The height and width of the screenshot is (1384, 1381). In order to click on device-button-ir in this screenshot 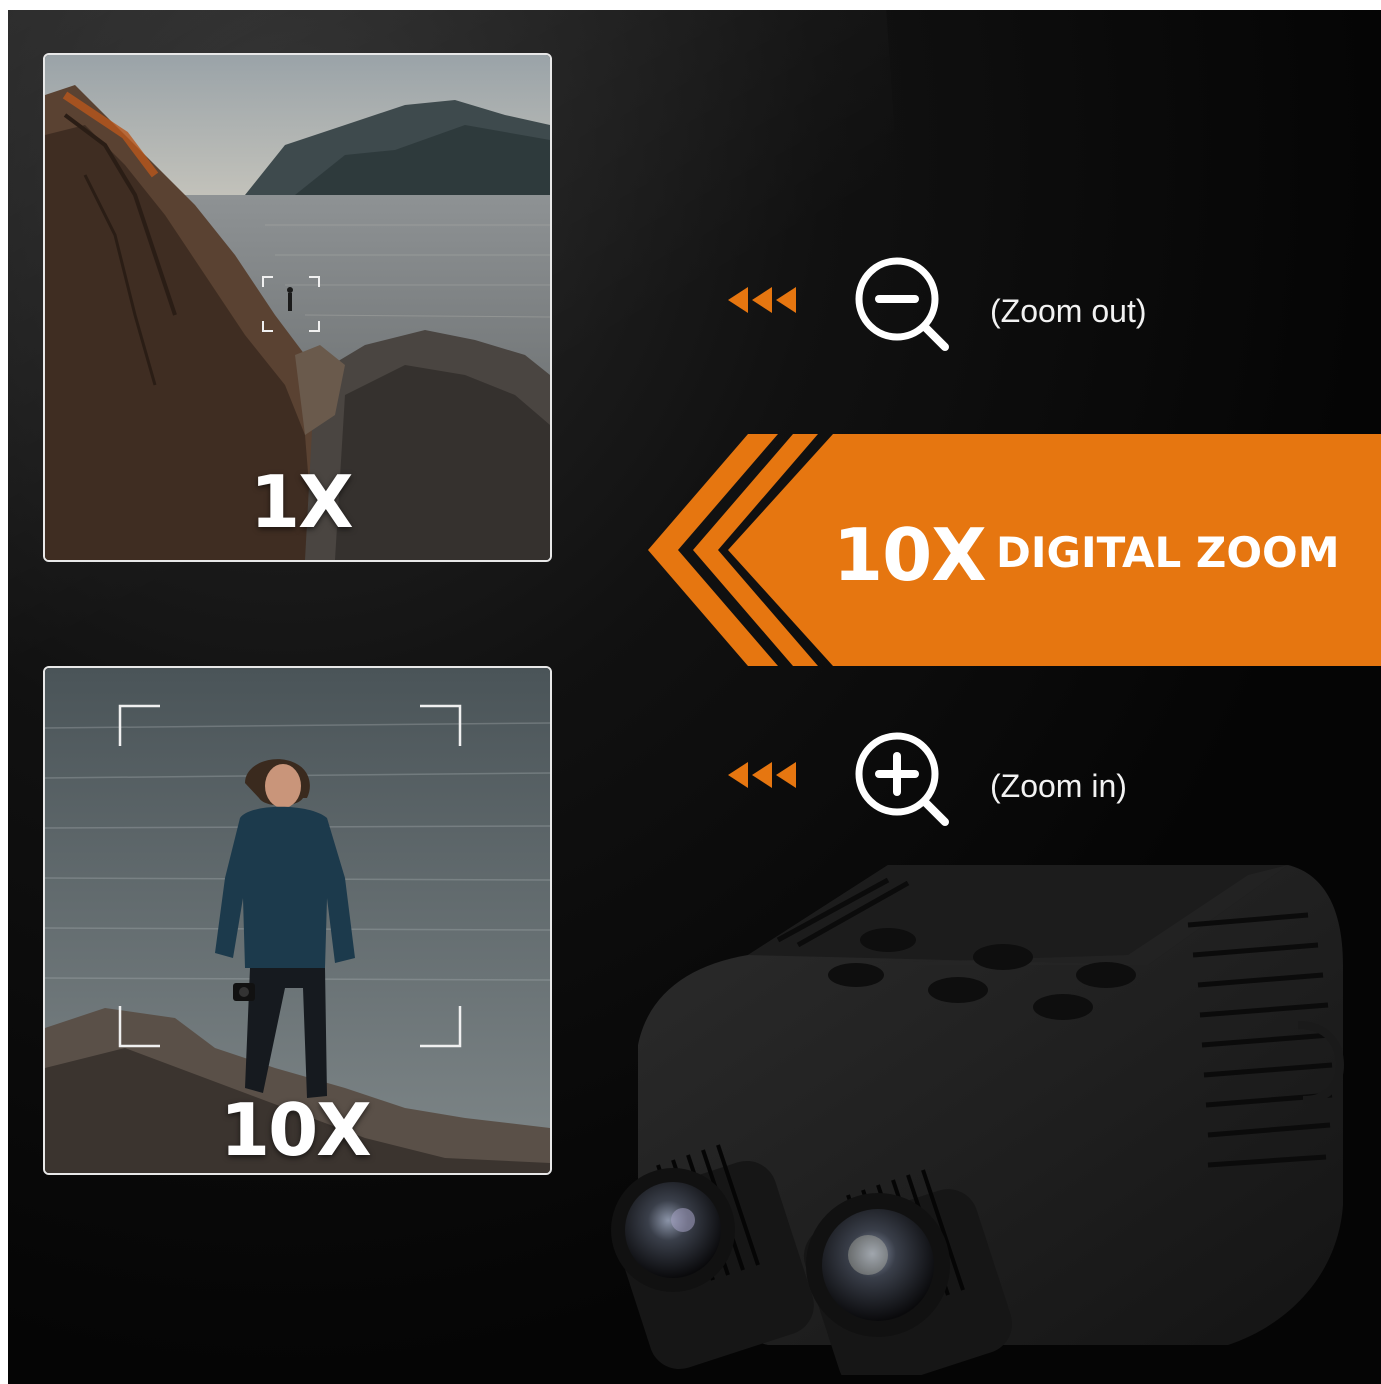, I will do `click(888, 940)`.